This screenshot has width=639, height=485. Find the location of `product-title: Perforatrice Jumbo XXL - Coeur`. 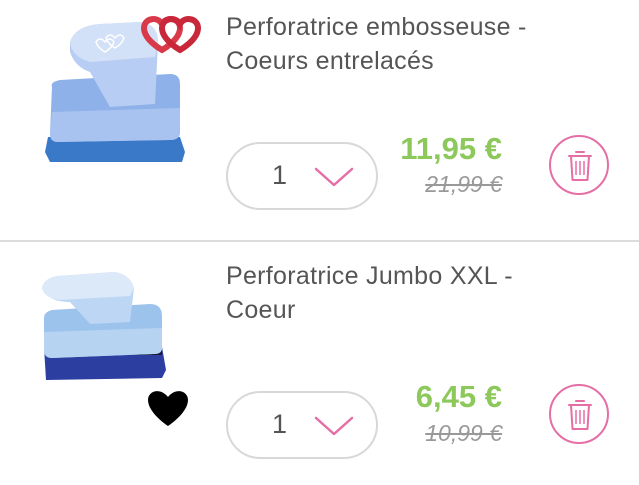

product-title: Perforatrice Jumbo XXL - Coeur is located at coordinates (426, 293).